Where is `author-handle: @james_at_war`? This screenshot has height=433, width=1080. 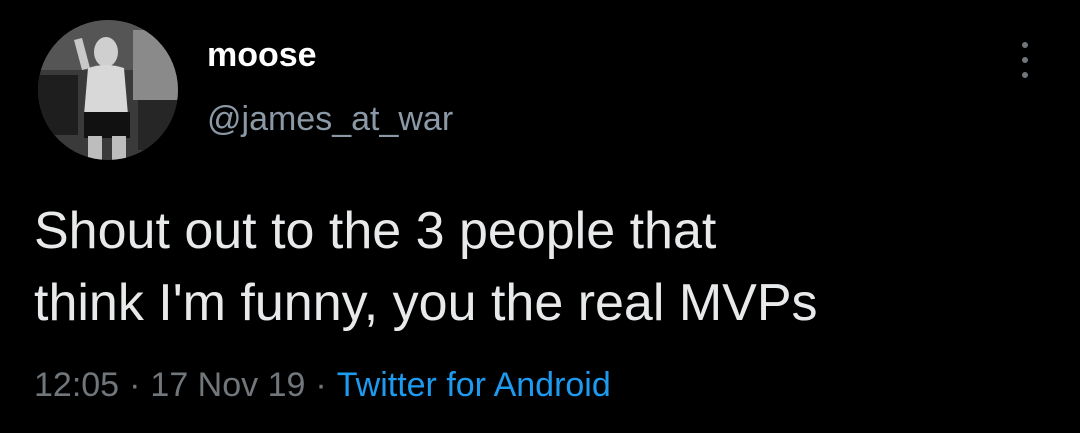
author-handle: @james_at_war is located at coordinates (330, 119).